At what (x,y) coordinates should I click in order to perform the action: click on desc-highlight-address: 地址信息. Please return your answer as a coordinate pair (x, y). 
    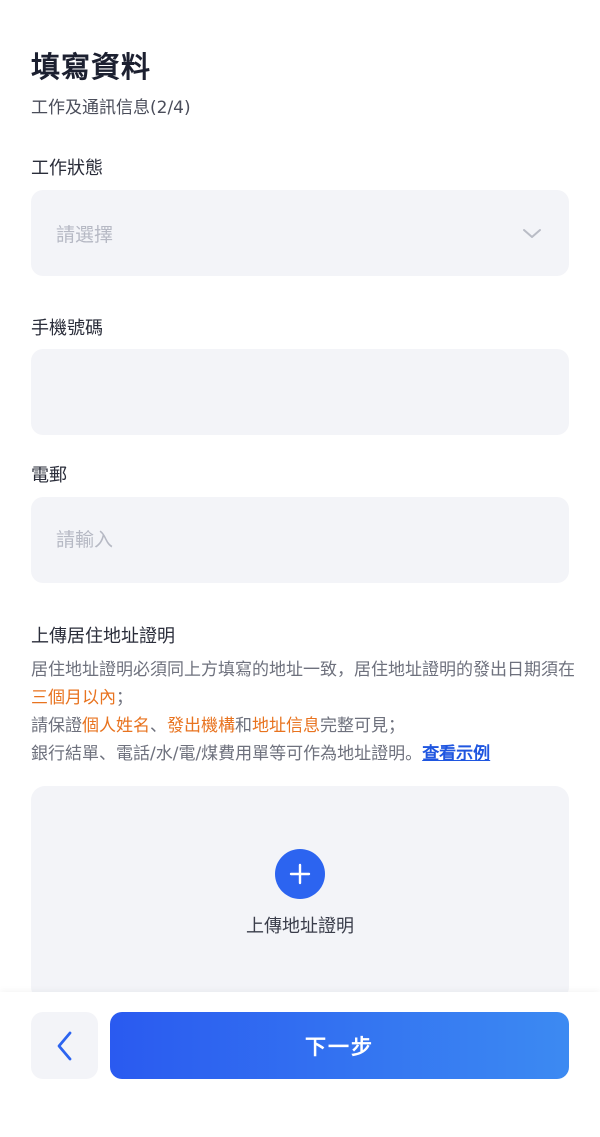
    Looking at the image, I should click on (286, 726).